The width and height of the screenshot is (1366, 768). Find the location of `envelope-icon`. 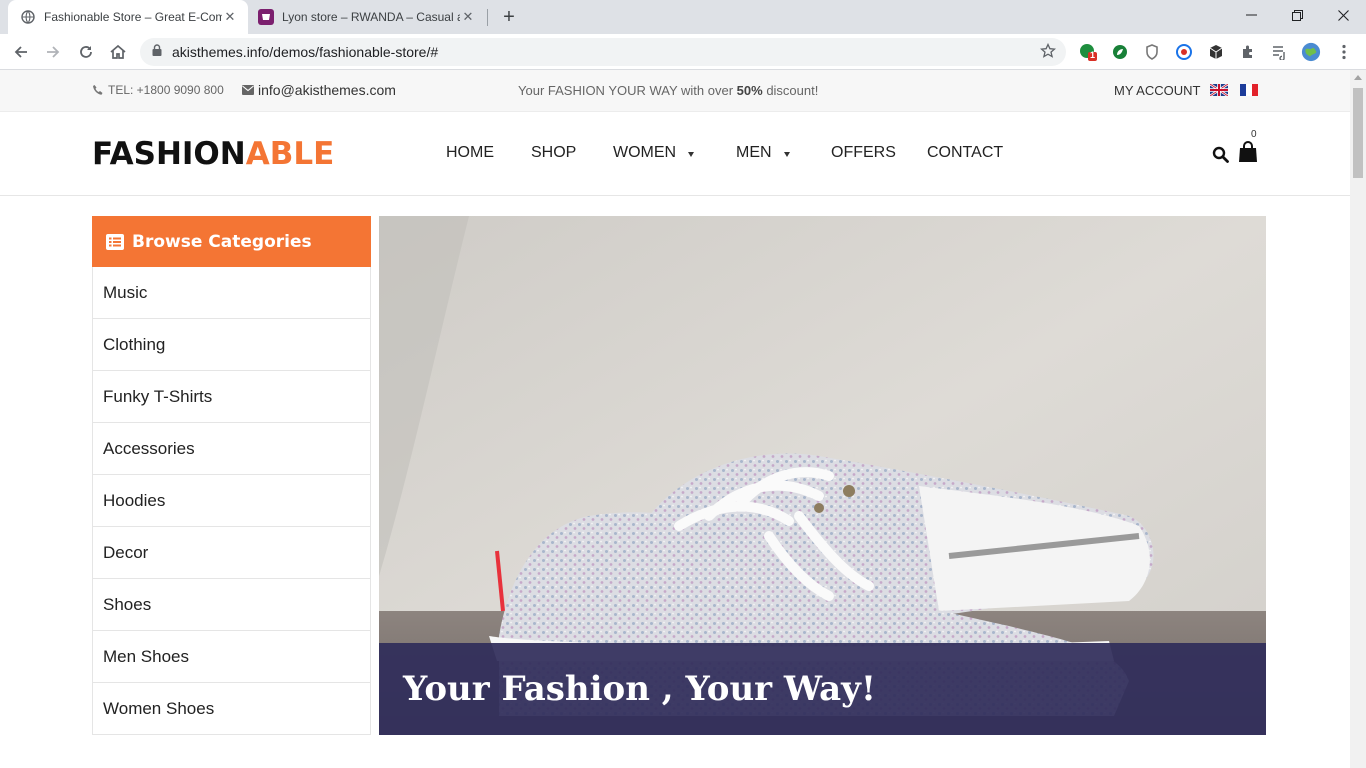

envelope-icon is located at coordinates (248, 90).